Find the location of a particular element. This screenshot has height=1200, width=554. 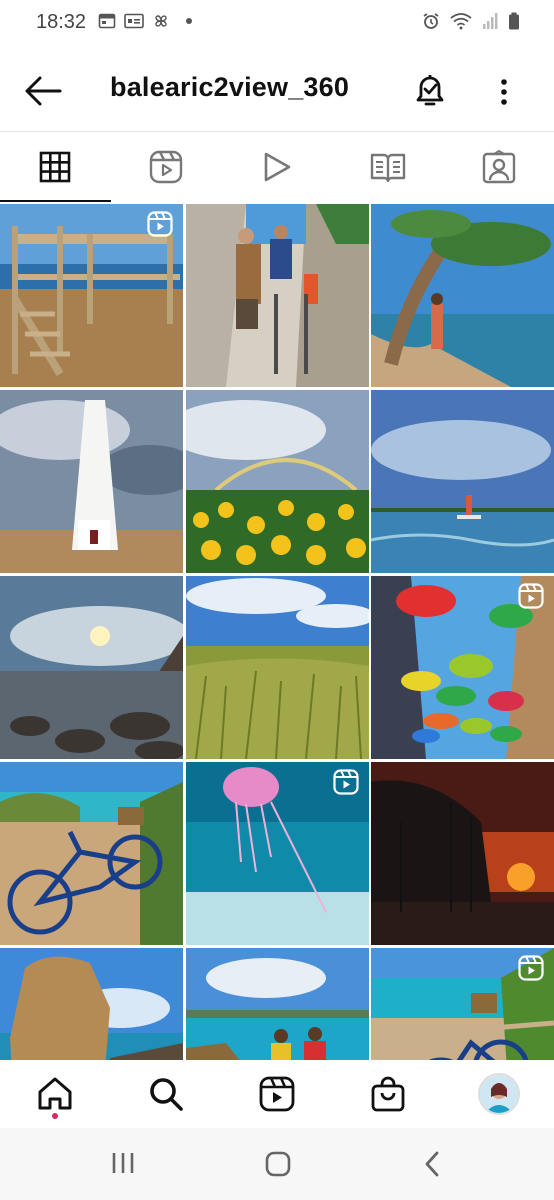

search-icon is located at coordinates (166, 1094).